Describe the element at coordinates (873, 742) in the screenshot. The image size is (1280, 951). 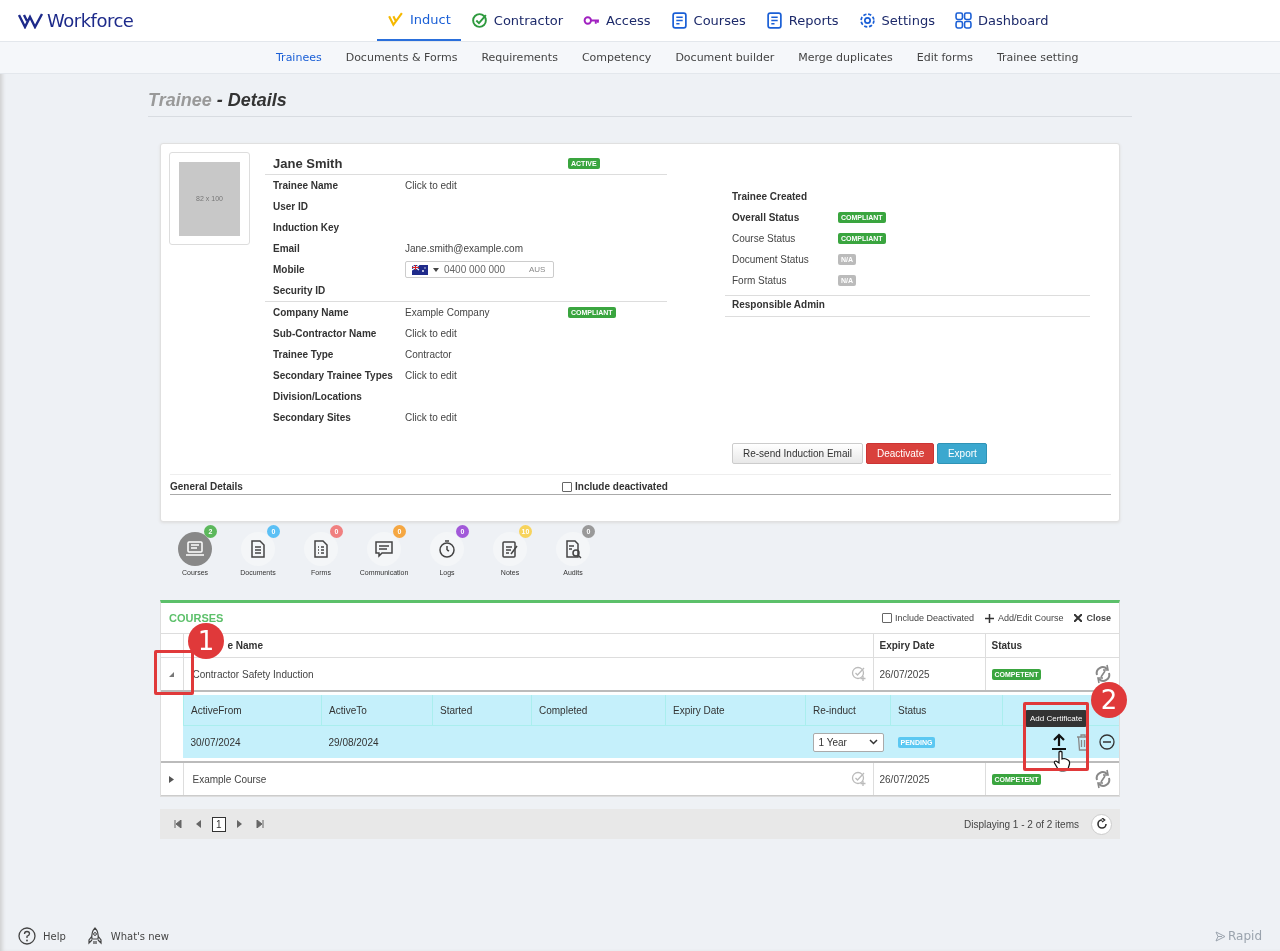
I see `chevron-icon` at that location.